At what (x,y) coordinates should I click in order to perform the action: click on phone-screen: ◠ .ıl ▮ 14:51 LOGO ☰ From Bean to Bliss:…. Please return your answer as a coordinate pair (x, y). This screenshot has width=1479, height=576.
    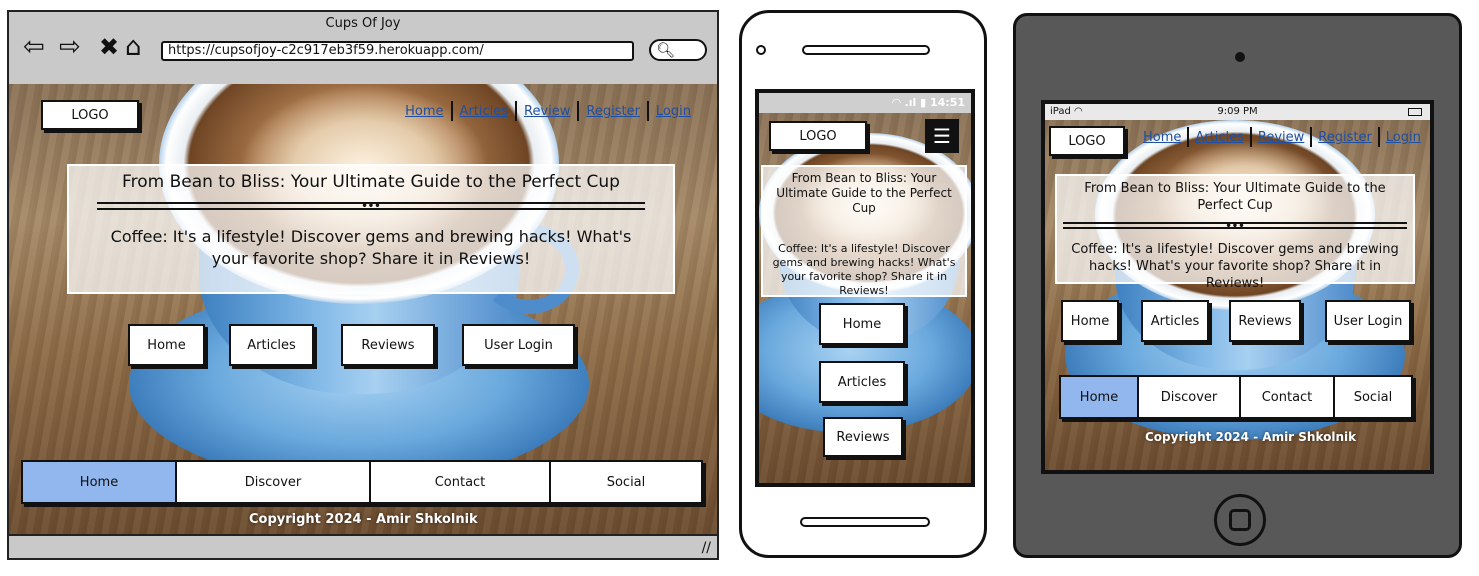
    Looking at the image, I should click on (865, 288).